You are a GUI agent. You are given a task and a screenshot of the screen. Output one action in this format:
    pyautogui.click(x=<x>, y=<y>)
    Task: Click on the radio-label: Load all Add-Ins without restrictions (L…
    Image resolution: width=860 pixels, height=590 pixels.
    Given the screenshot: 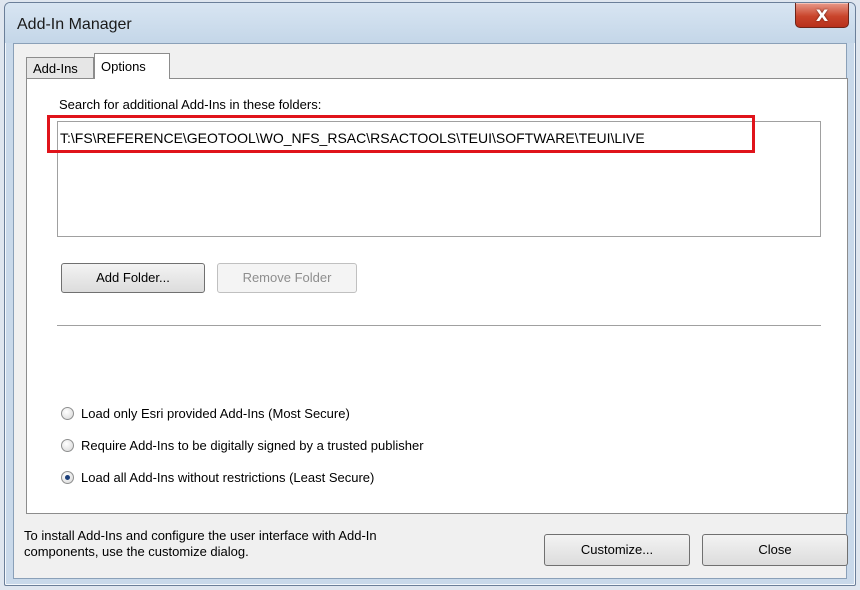 What is the action you would take?
    pyautogui.click(x=228, y=477)
    